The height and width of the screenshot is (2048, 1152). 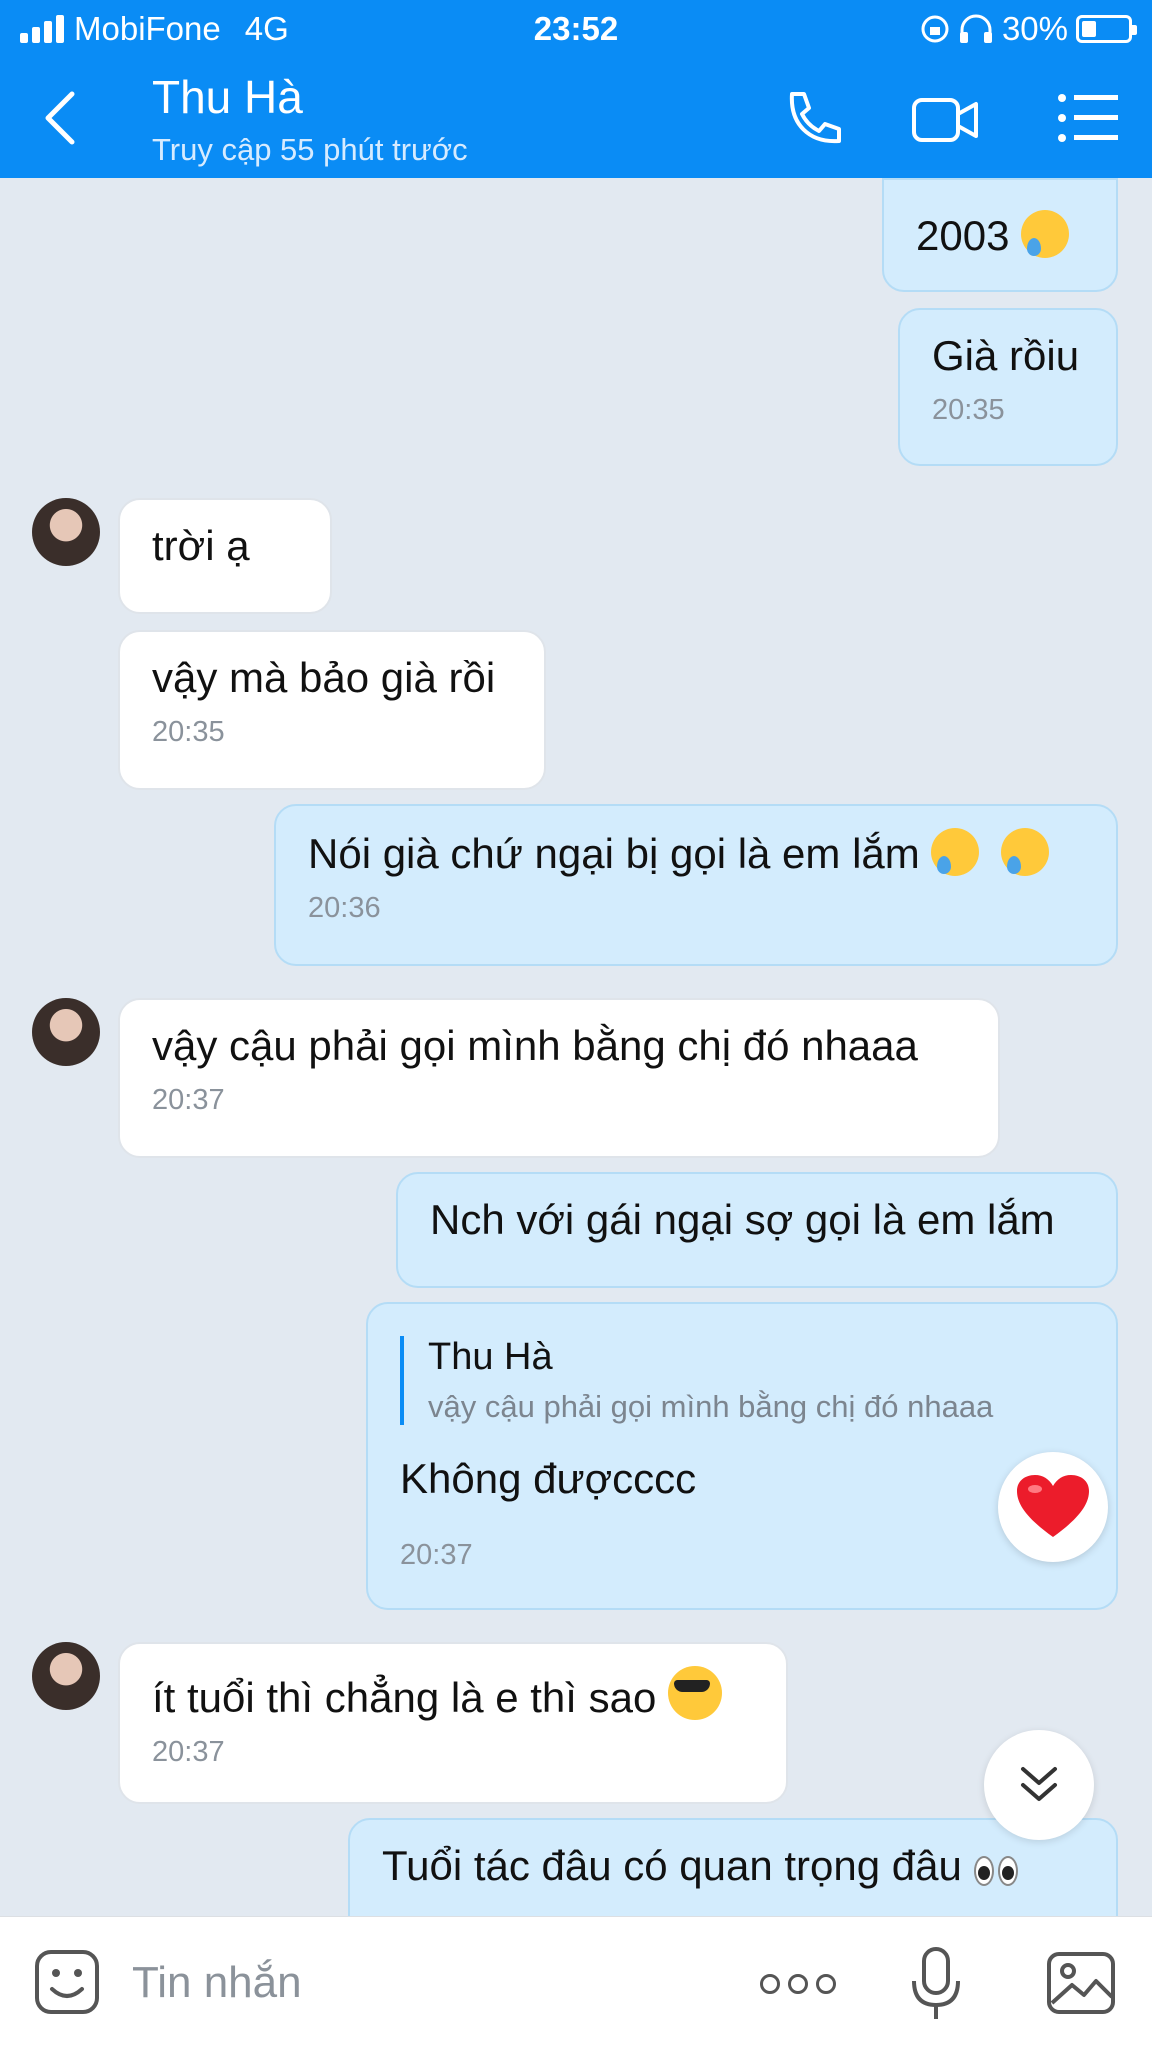 I want to click on quoted-sender: Thu Hà, so click(x=490, y=1357).